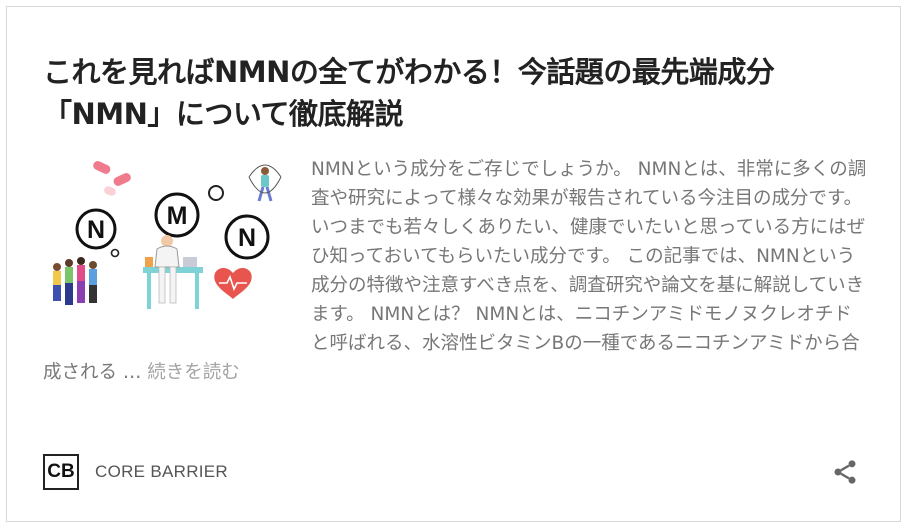 This screenshot has height=528, width=907. Describe the element at coordinates (161, 472) in the screenshot. I see `site-name: CORE BARRIER` at that location.